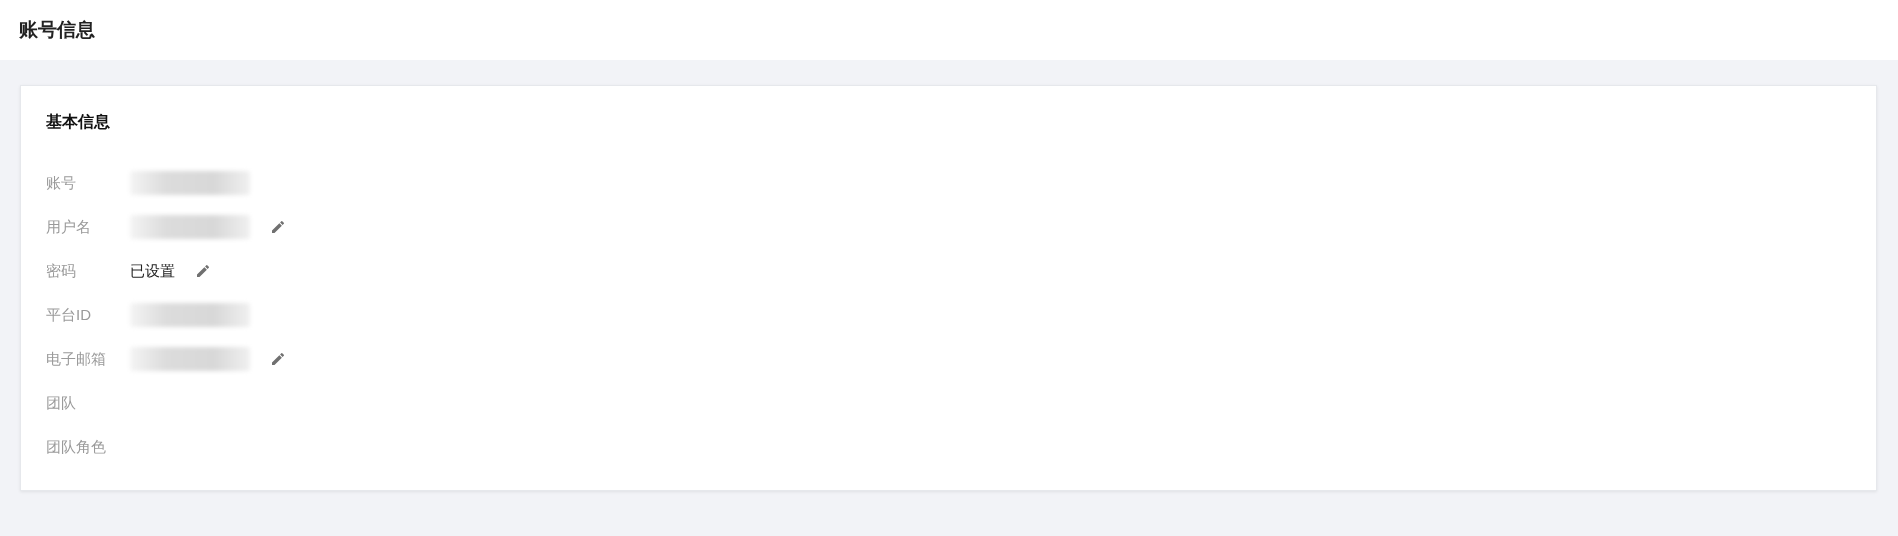 Image resolution: width=1898 pixels, height=536 pixels. I want to click on page-title: 账号信息, so click(57, 30).